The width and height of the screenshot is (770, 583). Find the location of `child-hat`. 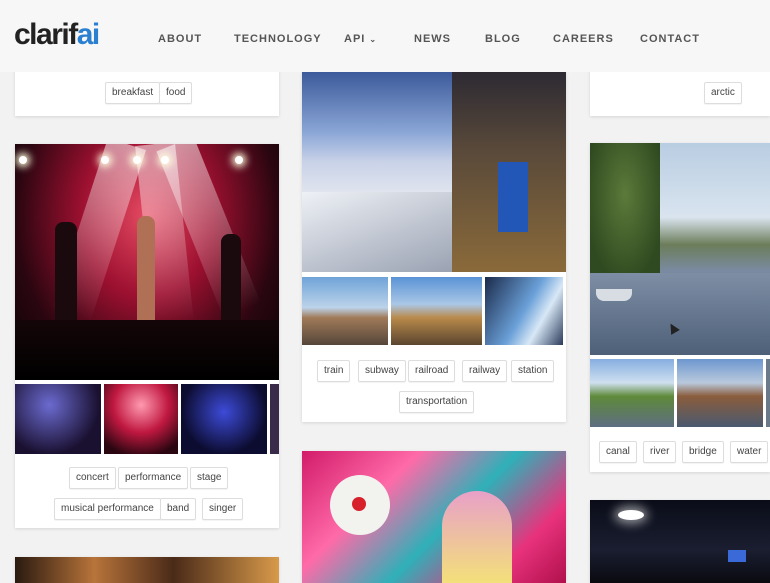

child-hat is located at coordinates (477, 537).